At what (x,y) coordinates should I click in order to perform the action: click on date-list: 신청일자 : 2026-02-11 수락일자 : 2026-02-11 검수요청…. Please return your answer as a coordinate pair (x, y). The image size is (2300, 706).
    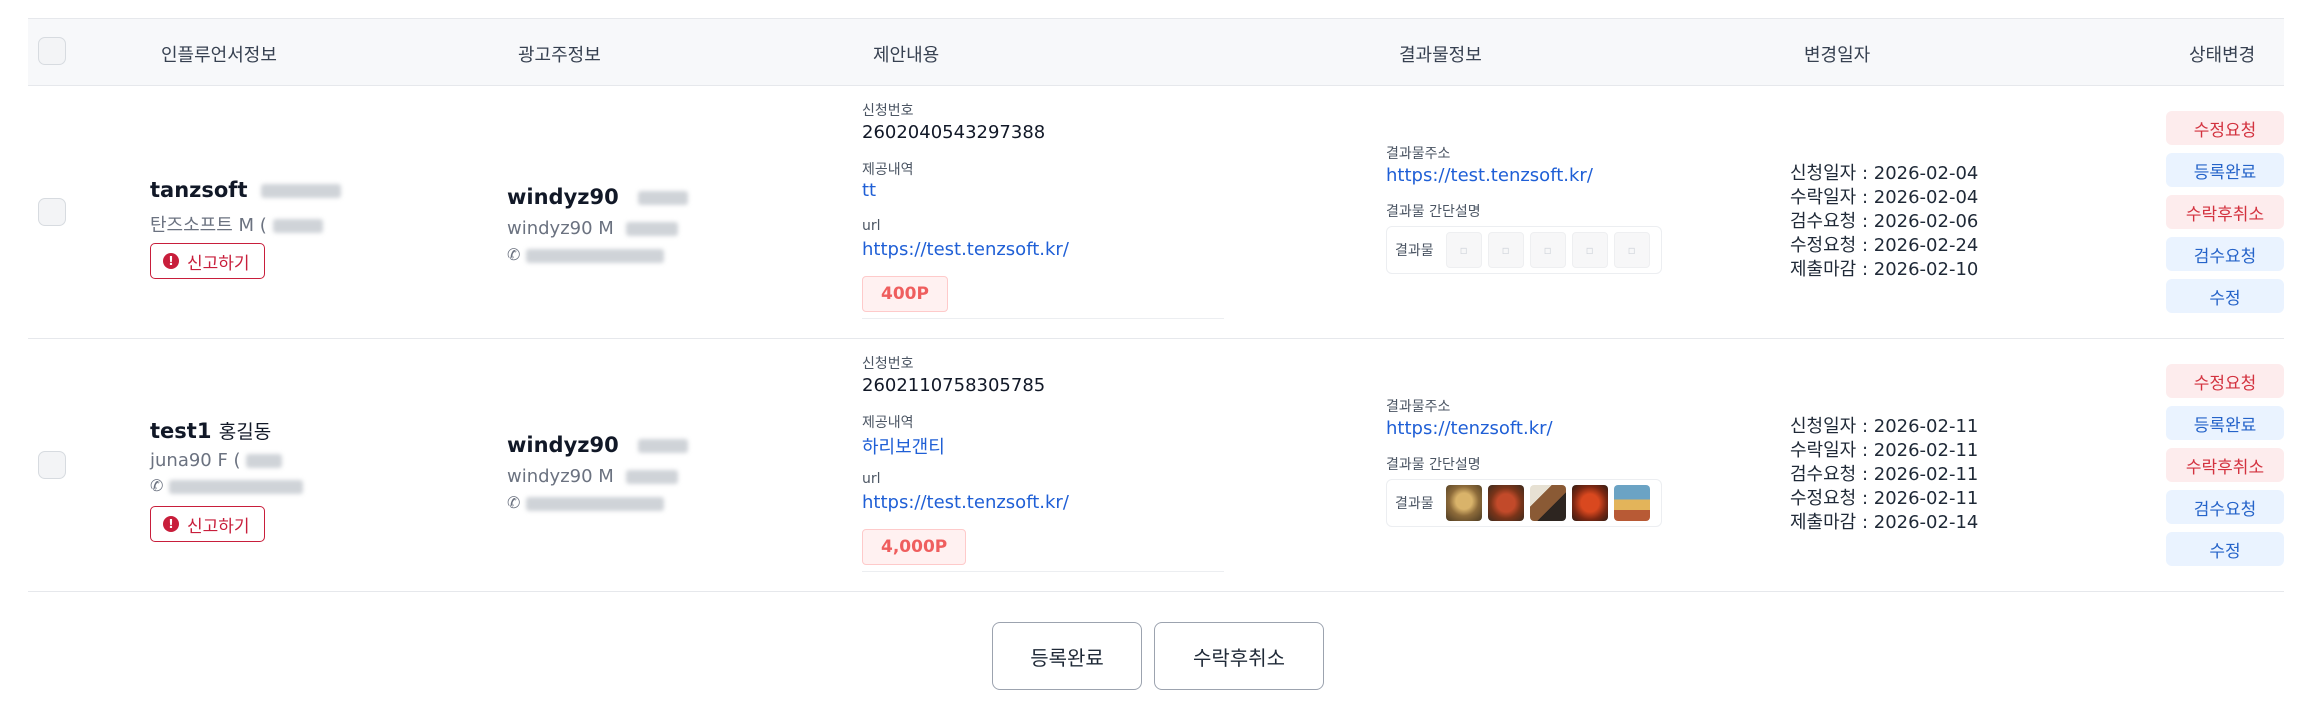
    Looking at the image, I should click on (1884, 475).